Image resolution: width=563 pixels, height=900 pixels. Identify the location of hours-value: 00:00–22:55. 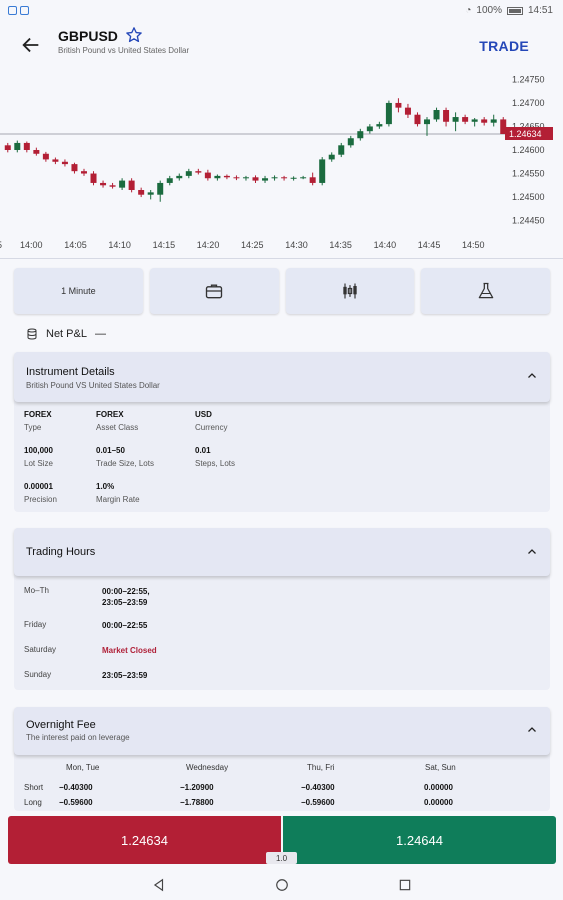
(125, 625).